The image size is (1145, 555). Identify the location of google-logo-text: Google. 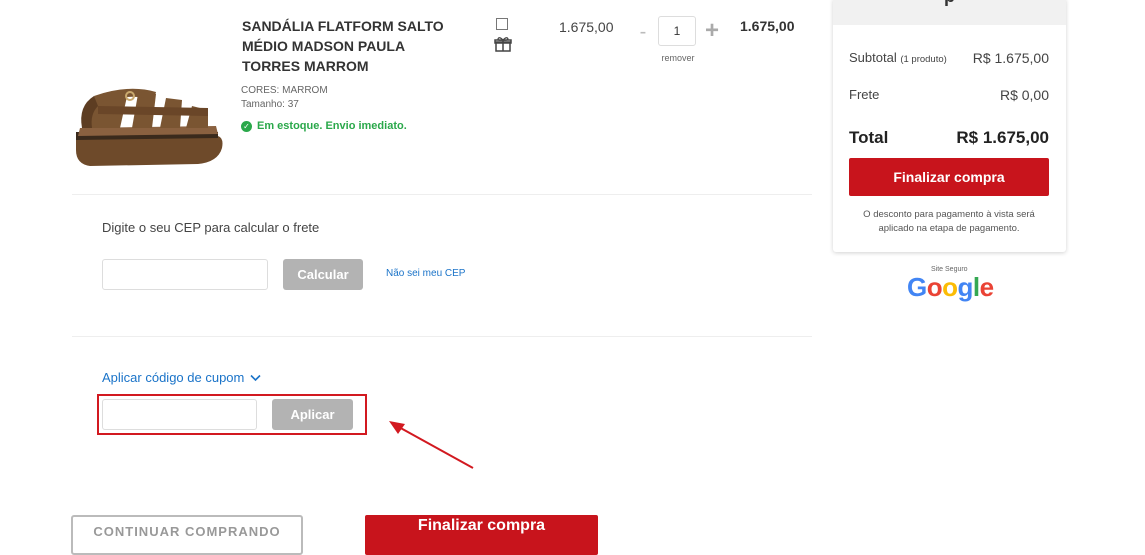
(950, 287).